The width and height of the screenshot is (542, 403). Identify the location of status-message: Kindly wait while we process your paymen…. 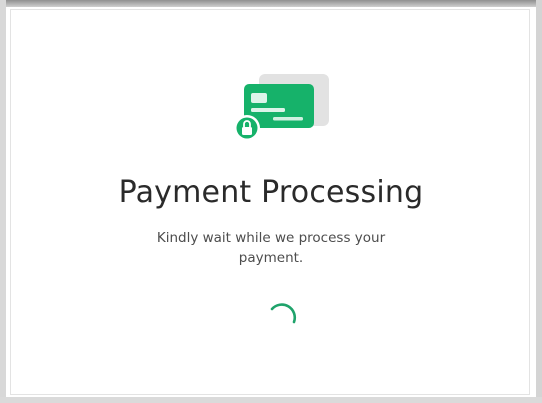
(271, 248).